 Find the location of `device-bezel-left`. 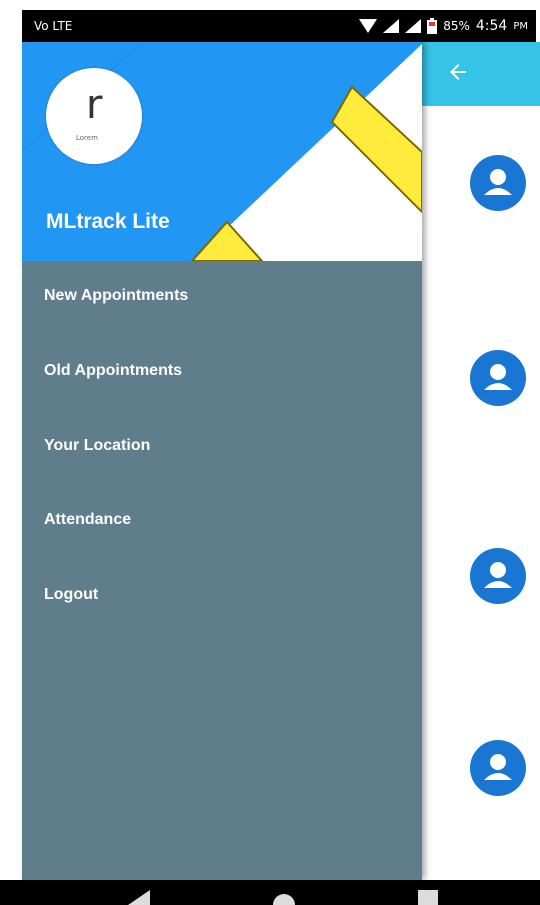

device-bezel-left is located at coordinates (11, 452).